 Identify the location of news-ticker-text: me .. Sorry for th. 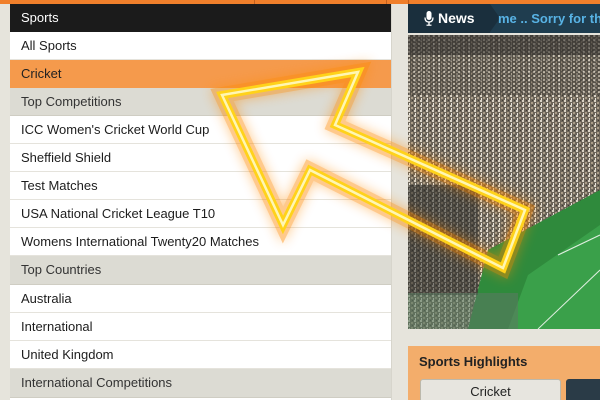
(549, 18).